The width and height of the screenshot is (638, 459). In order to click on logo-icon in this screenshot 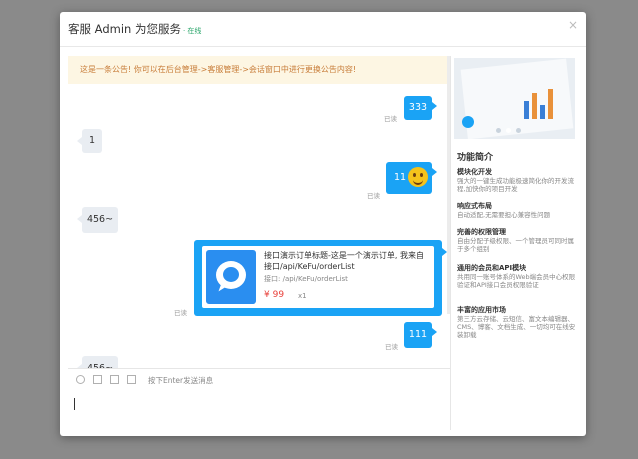, I will do `click(468, 122)`.